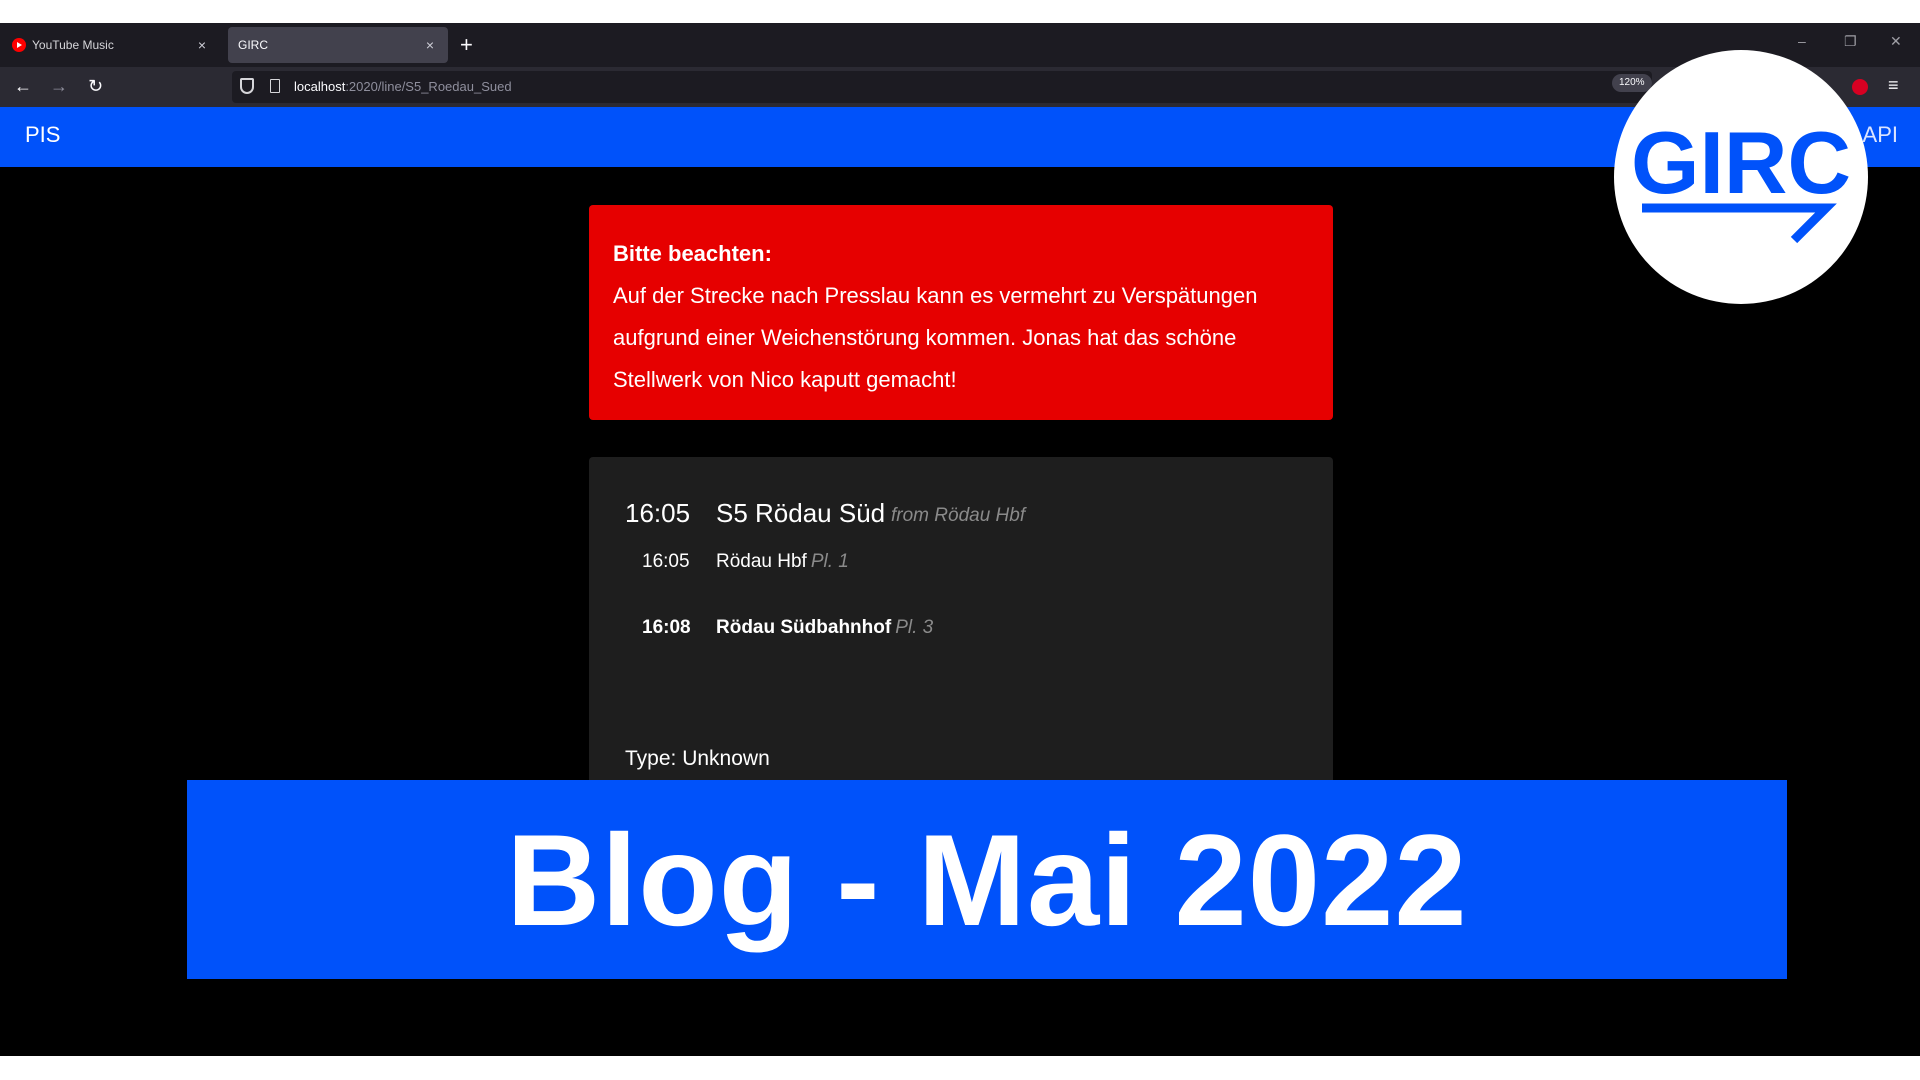  I want to click on stop-platform: Pl. 3, so click(914, 627).